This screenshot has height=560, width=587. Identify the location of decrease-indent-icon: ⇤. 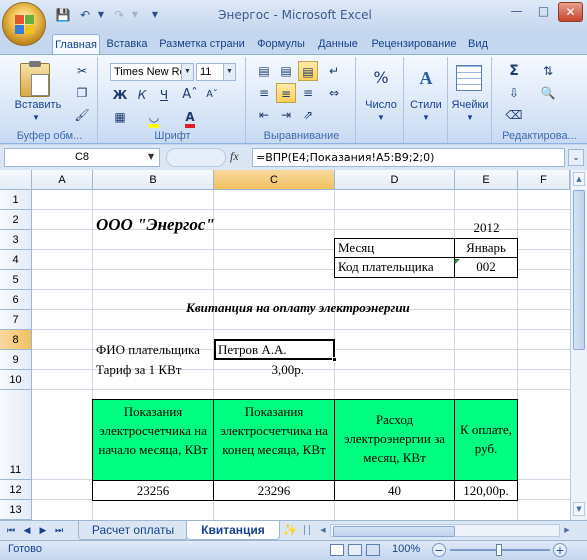
(264, 115).